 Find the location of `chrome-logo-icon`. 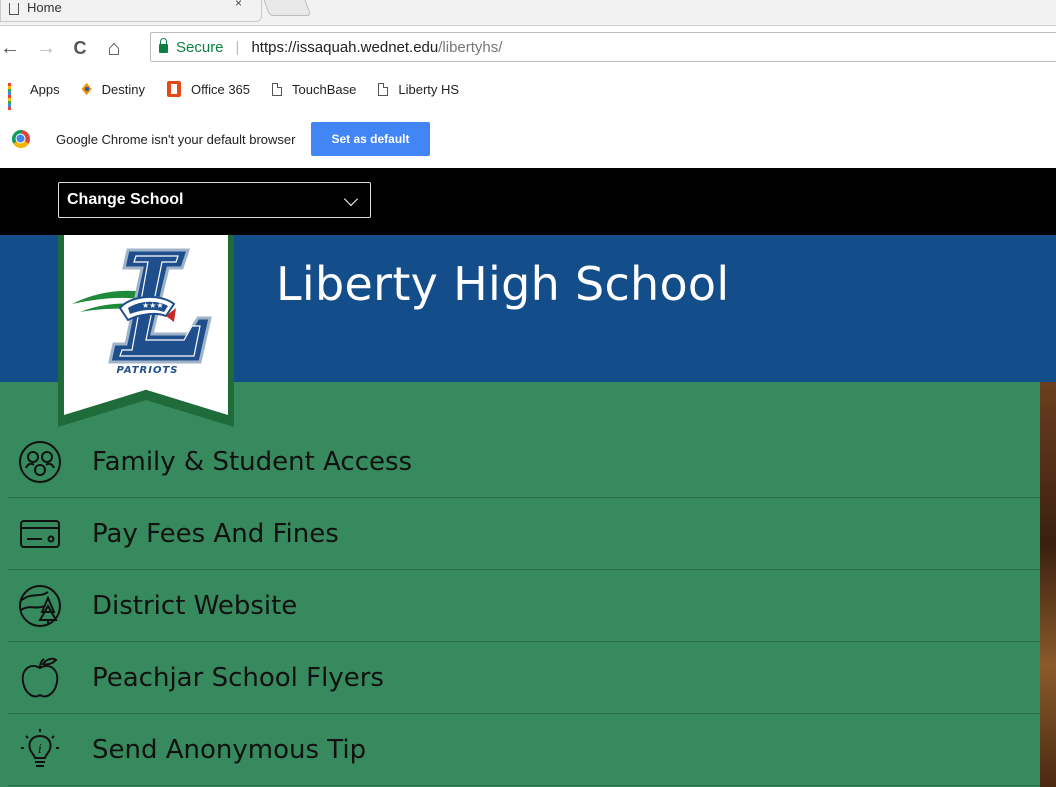

chrome-logo-icon is located at coordinates (21, 139).